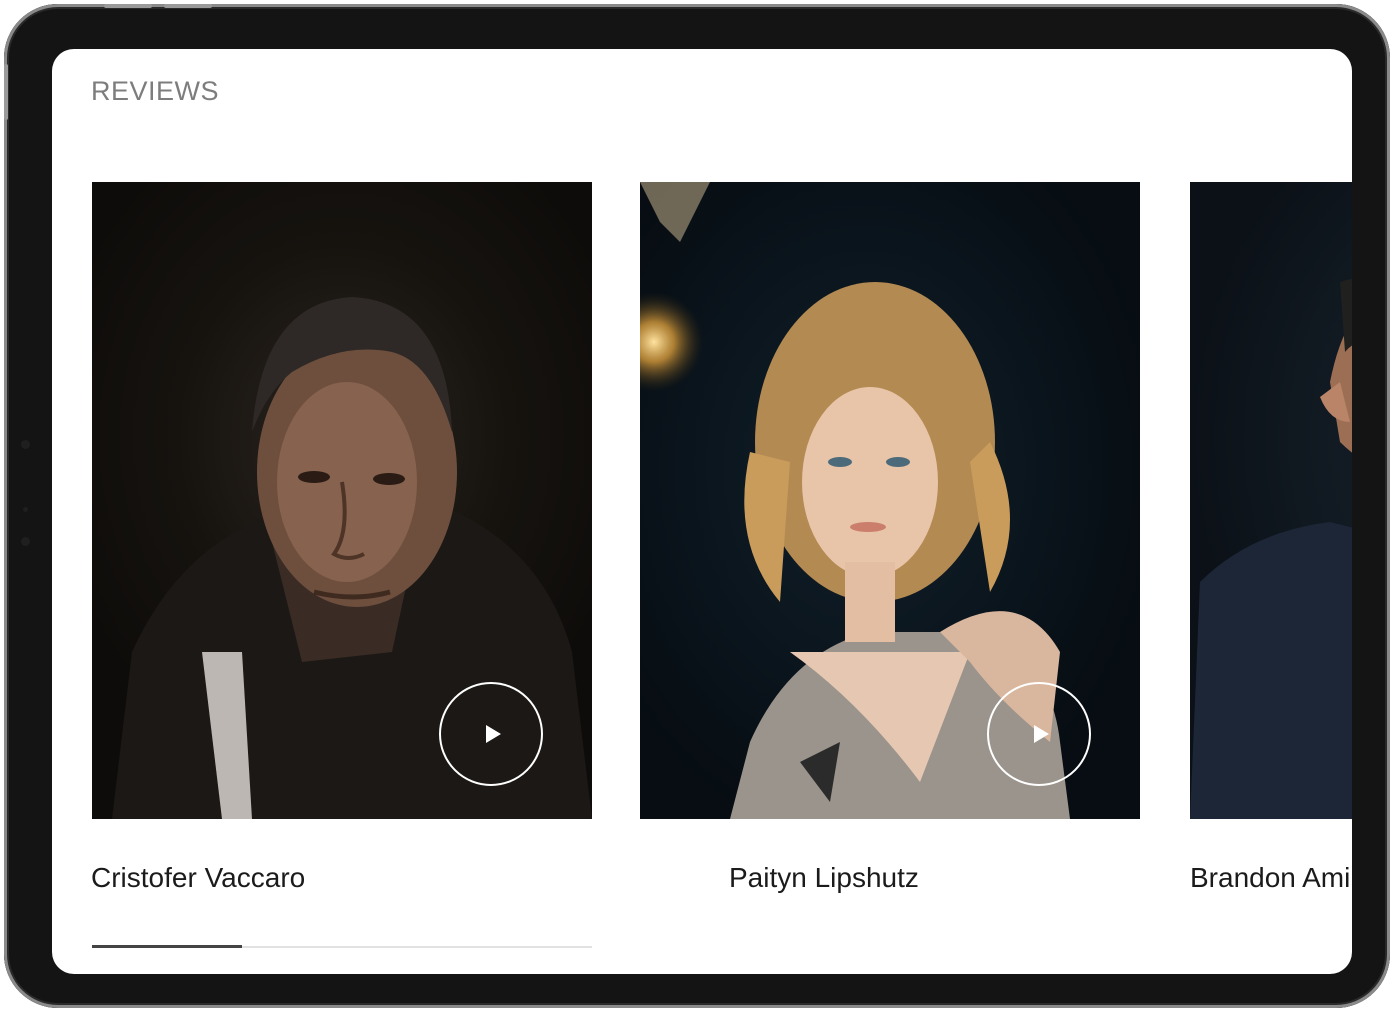 Image resolution: width=1394 pixels, height=1012 pixels. I want to click on section-title: REVIEWS, so click(155, 91).